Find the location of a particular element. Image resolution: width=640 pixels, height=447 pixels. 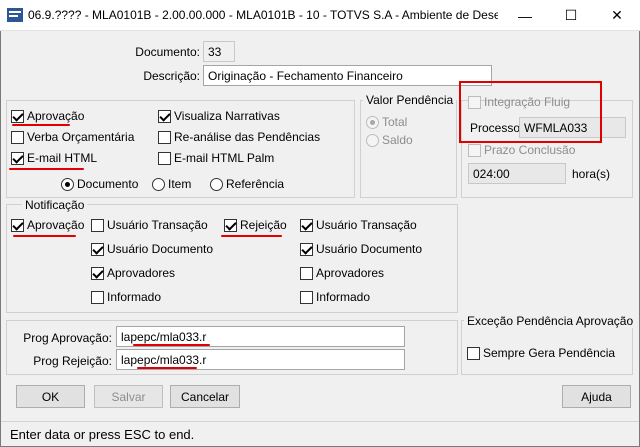

email-html-option-label: E-mail HTML is located at coordinates (62, 158).